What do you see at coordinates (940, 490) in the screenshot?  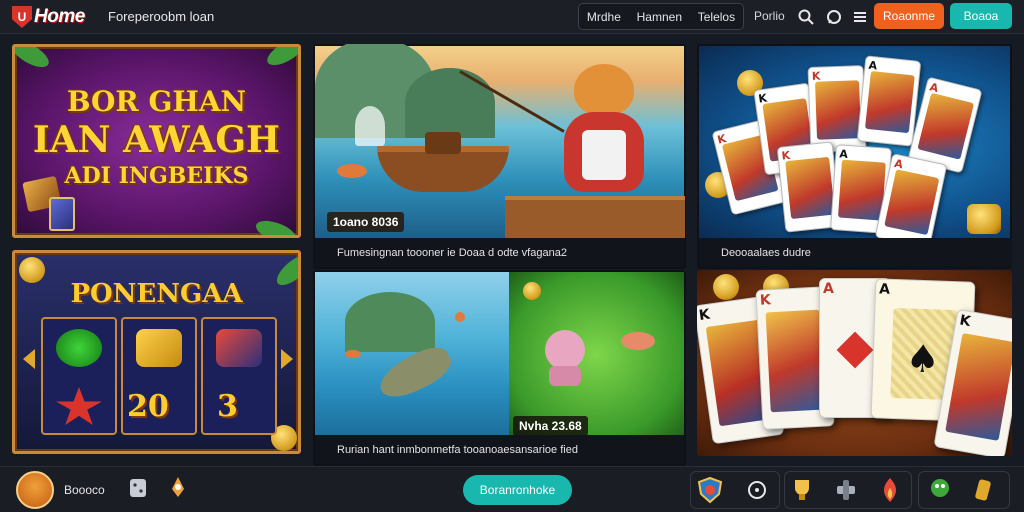 I see `creature-icon` at bounding box center [940, 490].